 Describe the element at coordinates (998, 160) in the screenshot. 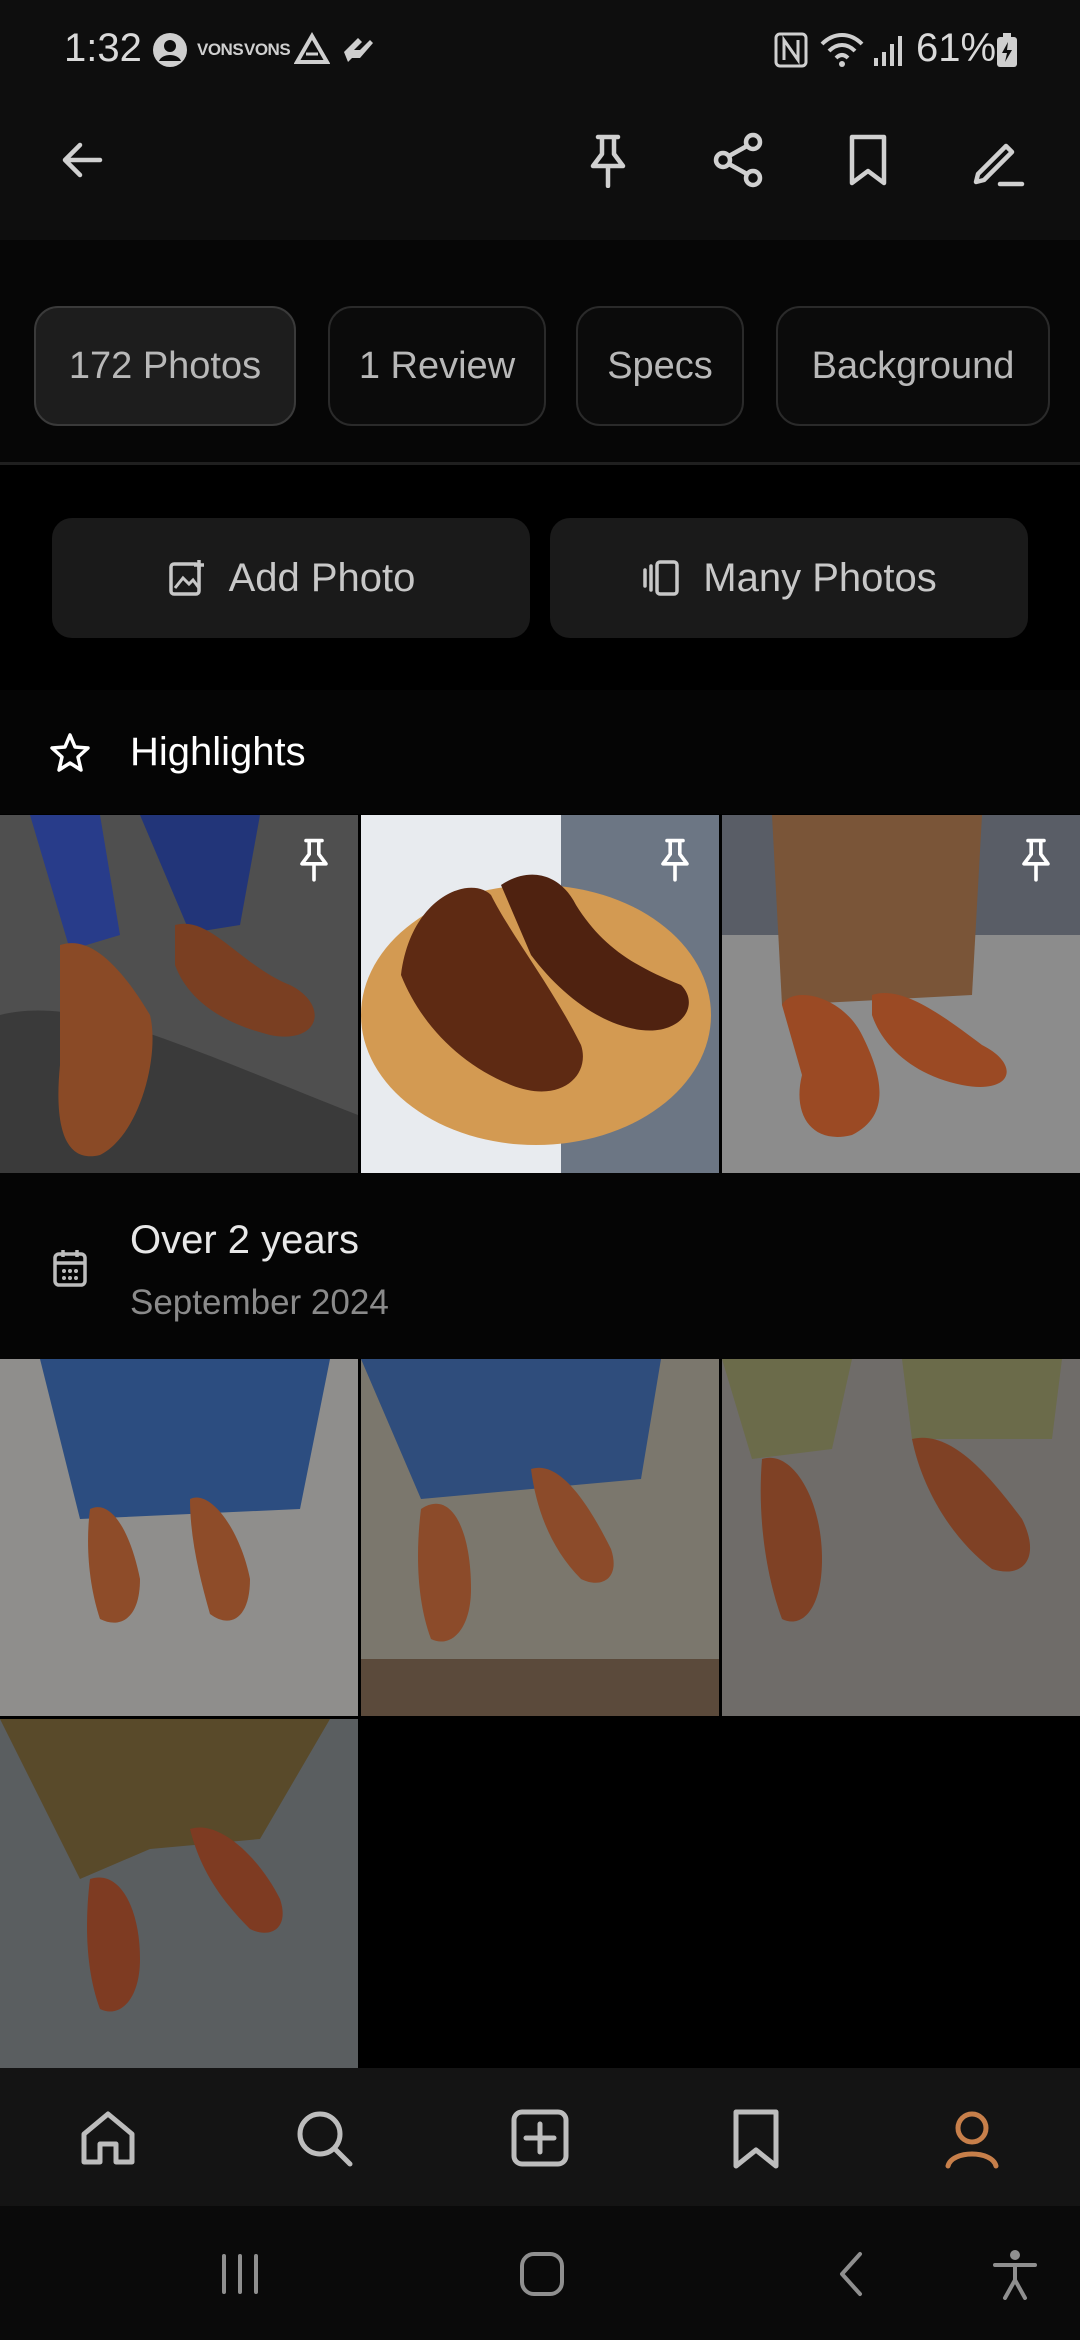

I see `edit-icon` at that location.